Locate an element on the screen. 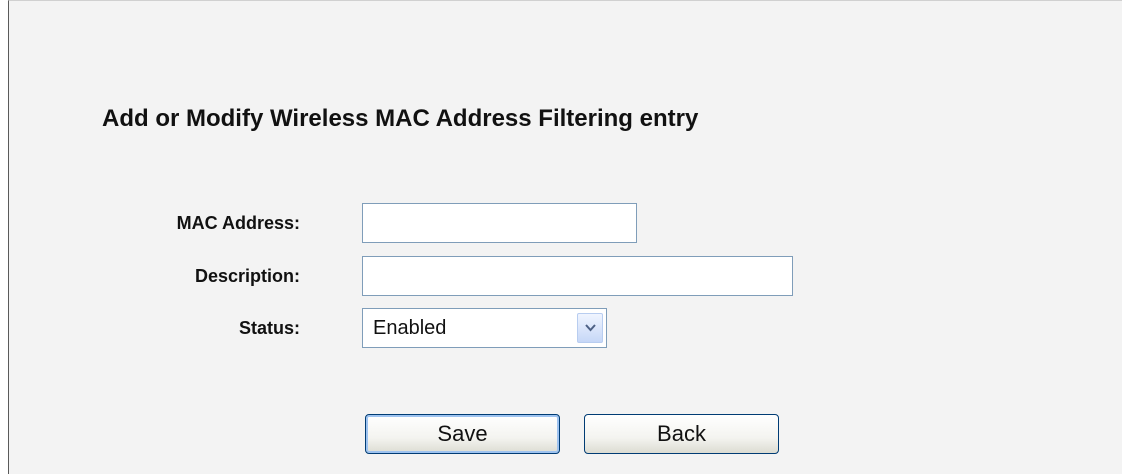 The image size is (1122, 474). save-button: Save is located at coordinates (462, 434).